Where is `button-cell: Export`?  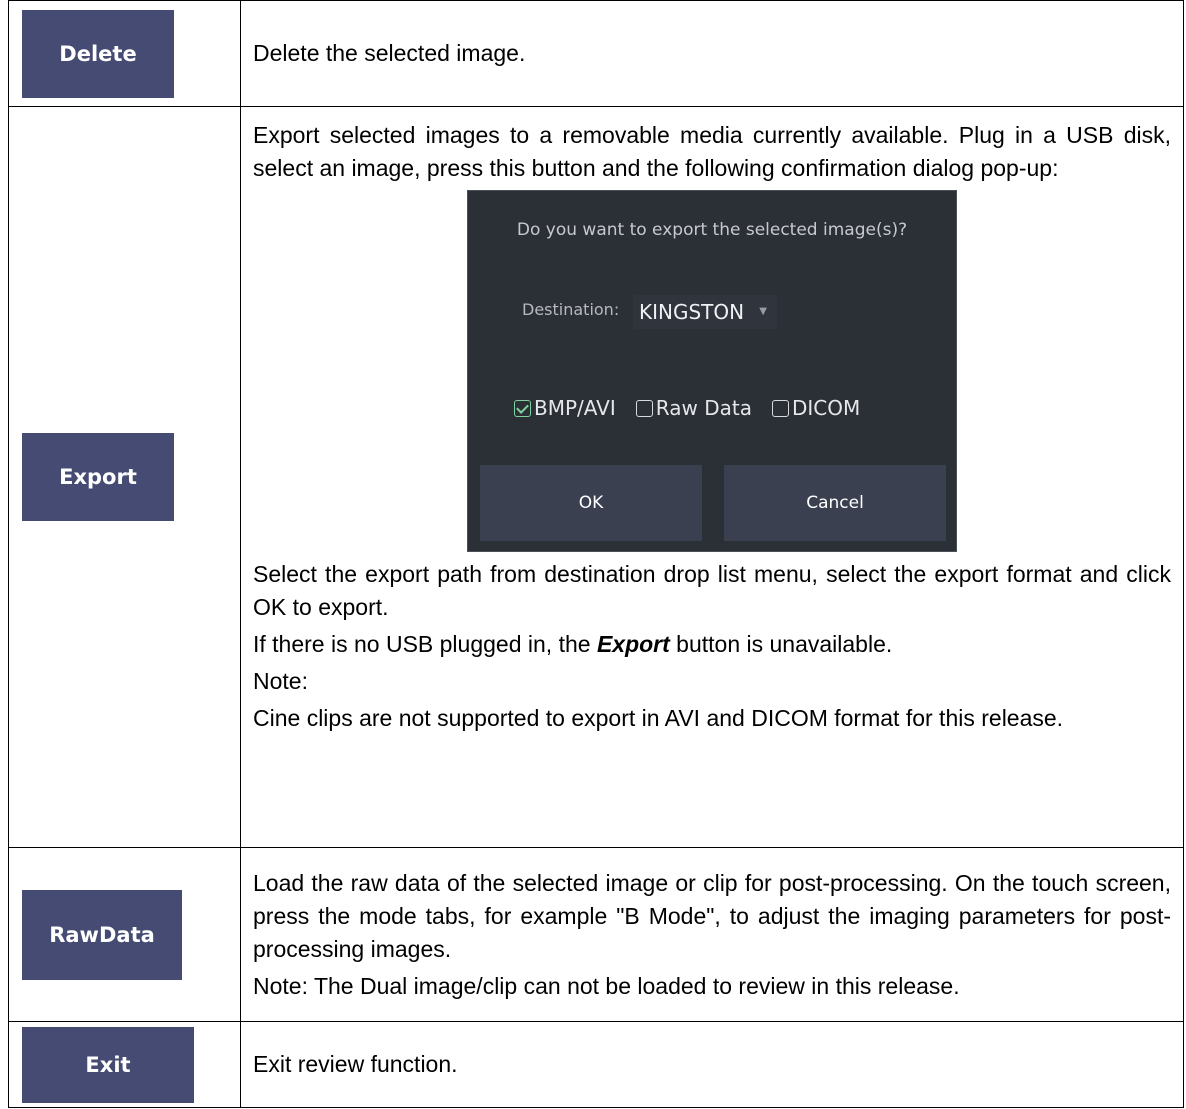
button-cell: Export is located at coordinates (124, 477).